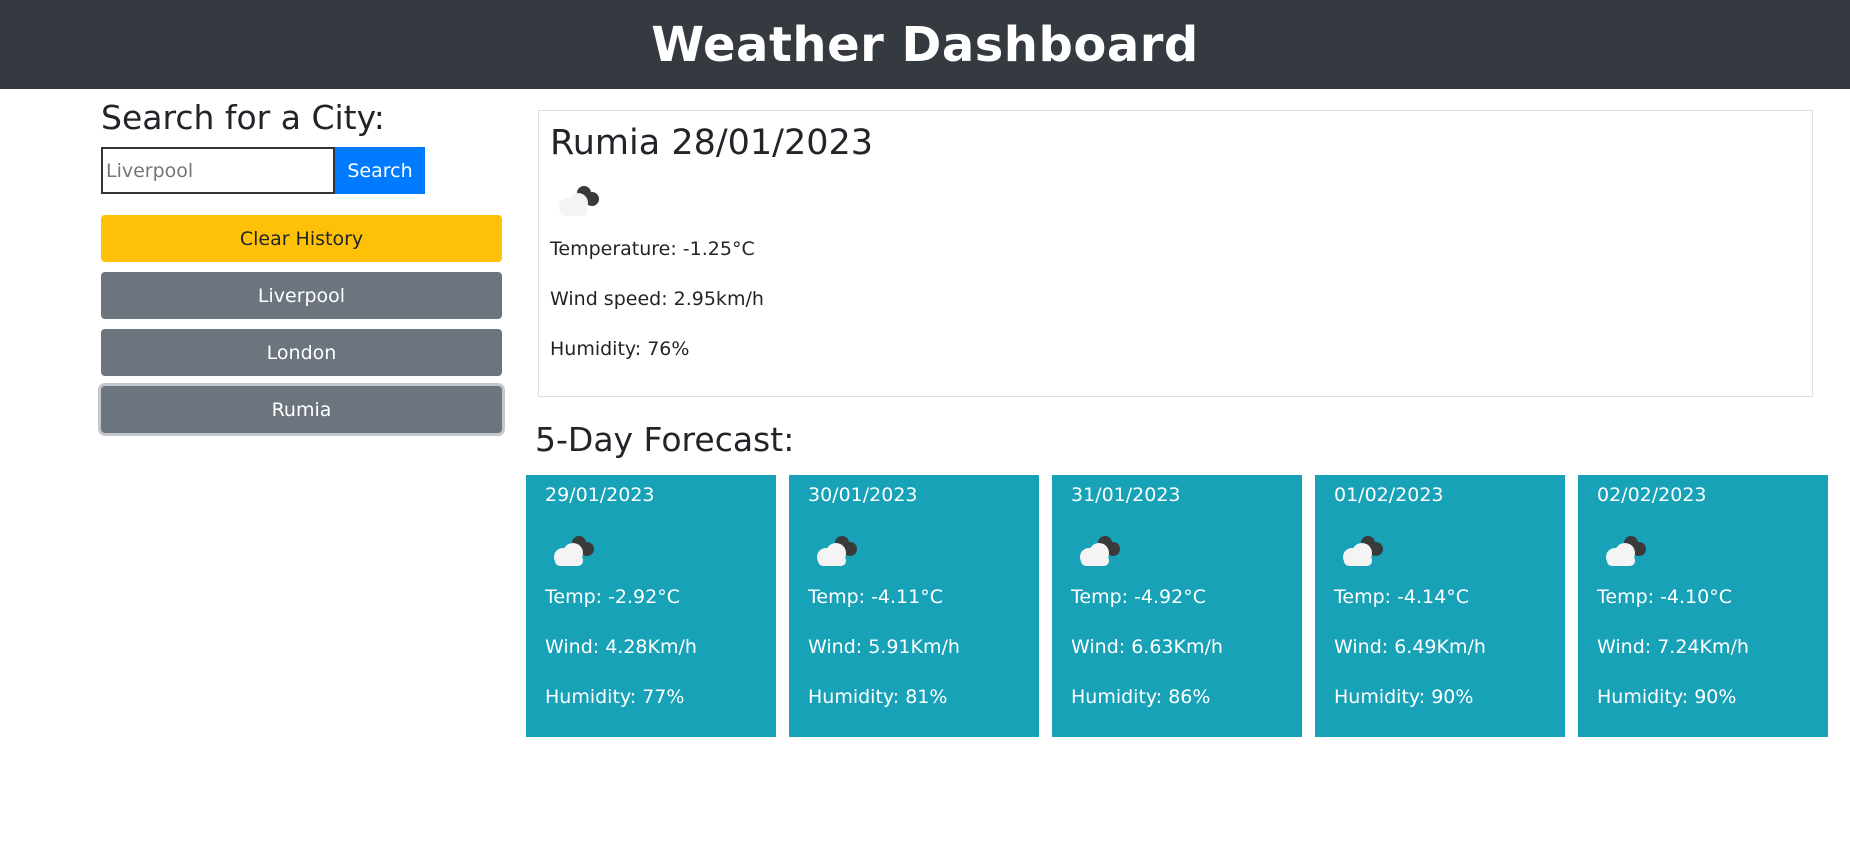 The width and height of the screenshot is (1850, 867). What do you see at coordinates (243, 117) in the screenshot?
I see `search-heading: Search for a City:` at bounding box center [243, 117].